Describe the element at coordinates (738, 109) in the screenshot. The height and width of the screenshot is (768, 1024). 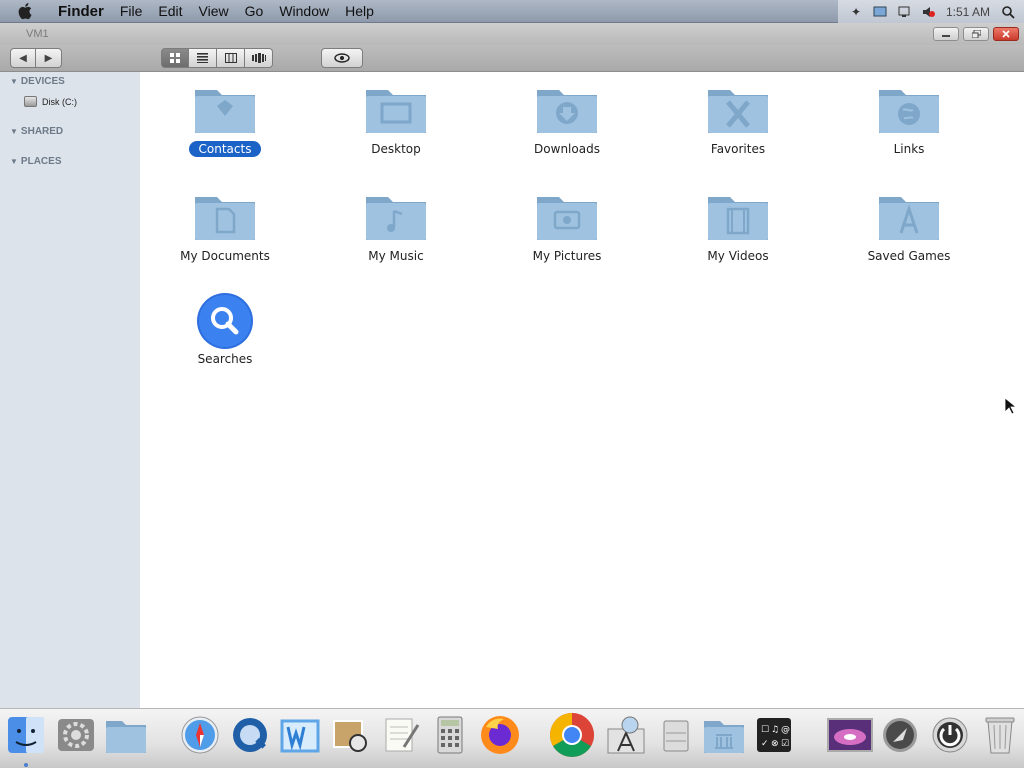
I see `favorites-folder-icon` at that location.